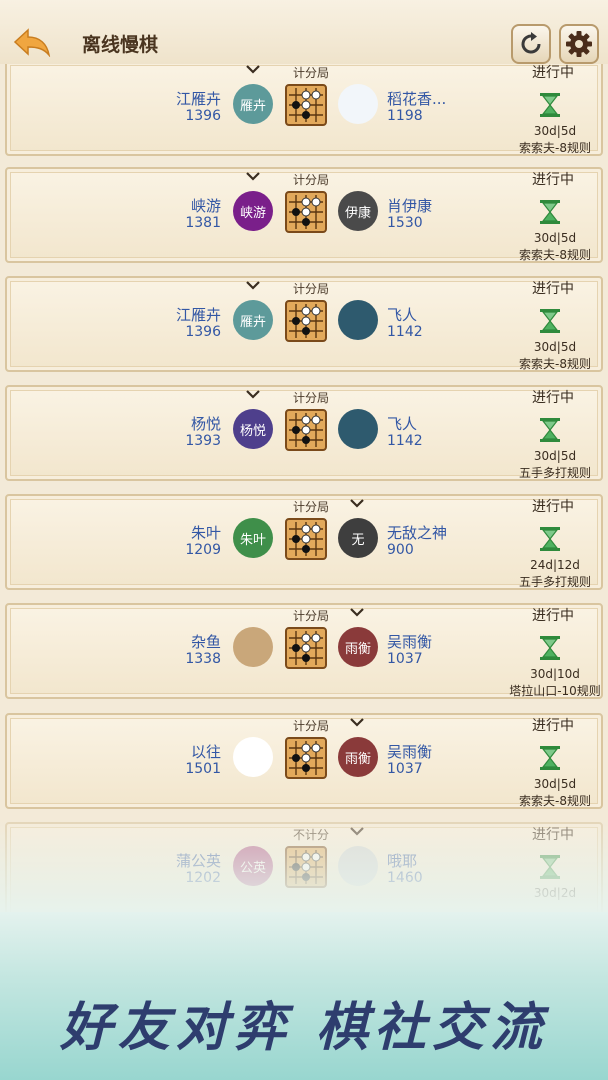  I want to click on white-player-name: 无敌之神, so click(417, 533).